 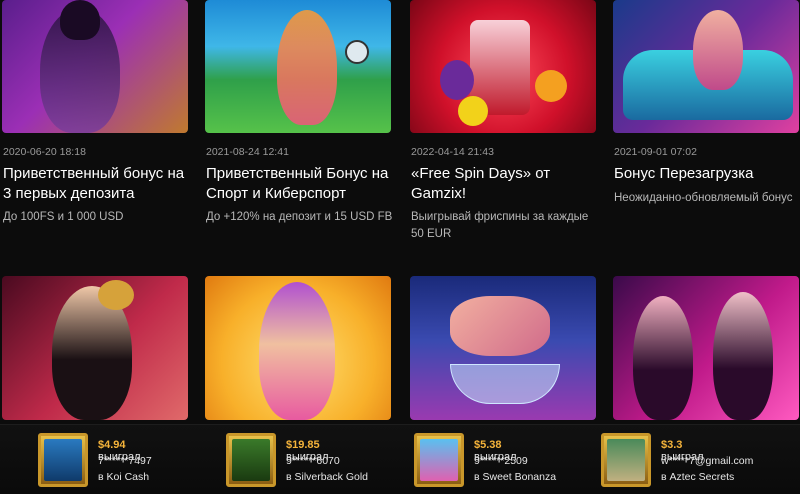 What do you see at coordinates (327, 477) in the screenshot?
I see `win-game: в Silverback Gold` at bounding box center [327, 477].